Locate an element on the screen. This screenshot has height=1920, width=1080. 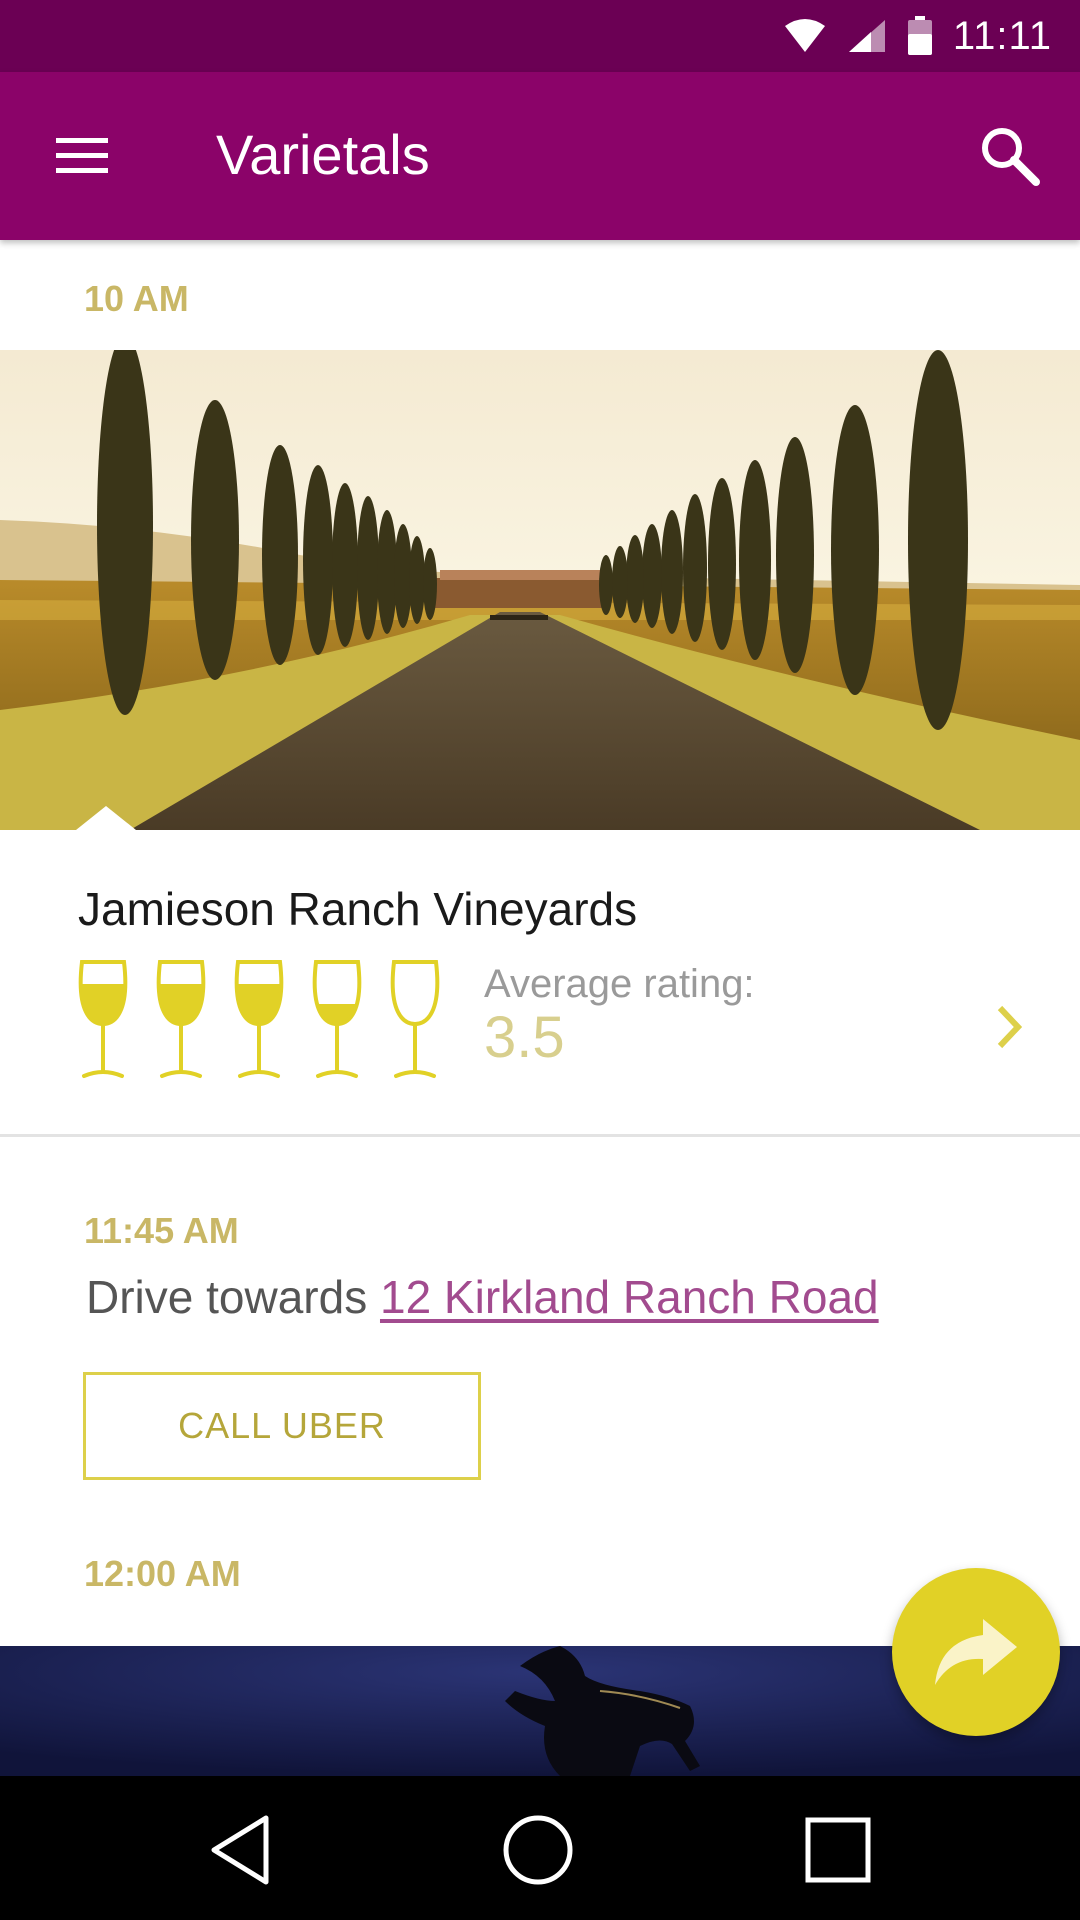
average-rating-label: Average rating: is located at coordinates (619, 984).